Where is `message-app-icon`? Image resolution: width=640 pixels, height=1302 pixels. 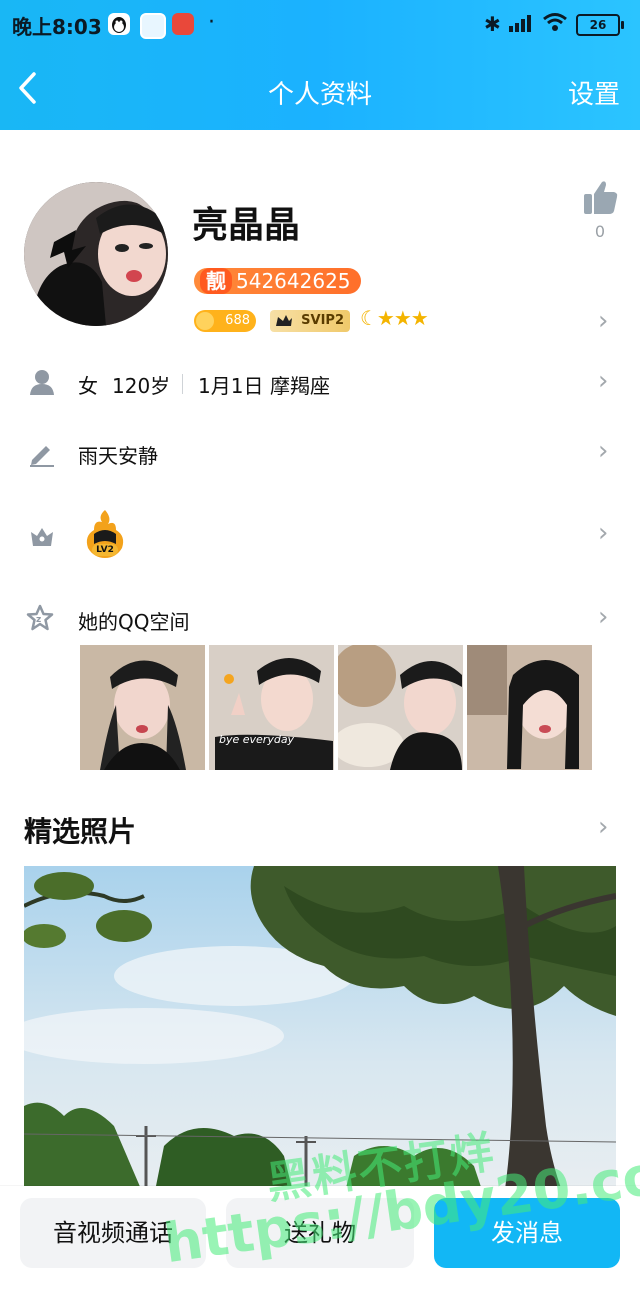
message-app-icon is located at coordinates (153, 26).